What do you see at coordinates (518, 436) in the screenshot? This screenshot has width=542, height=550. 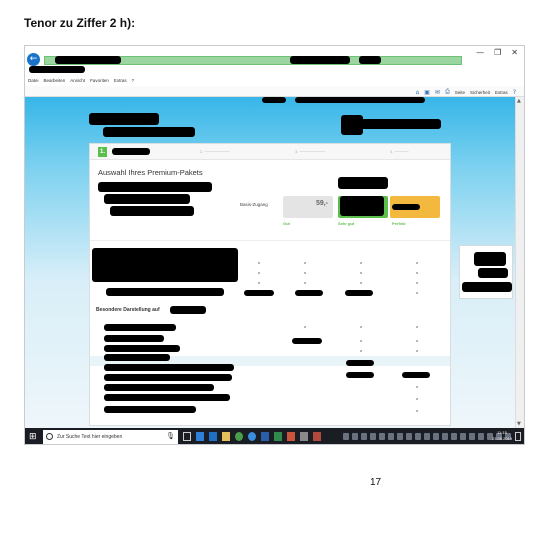 I see `notification-icon` at bounding box center [518, 436].